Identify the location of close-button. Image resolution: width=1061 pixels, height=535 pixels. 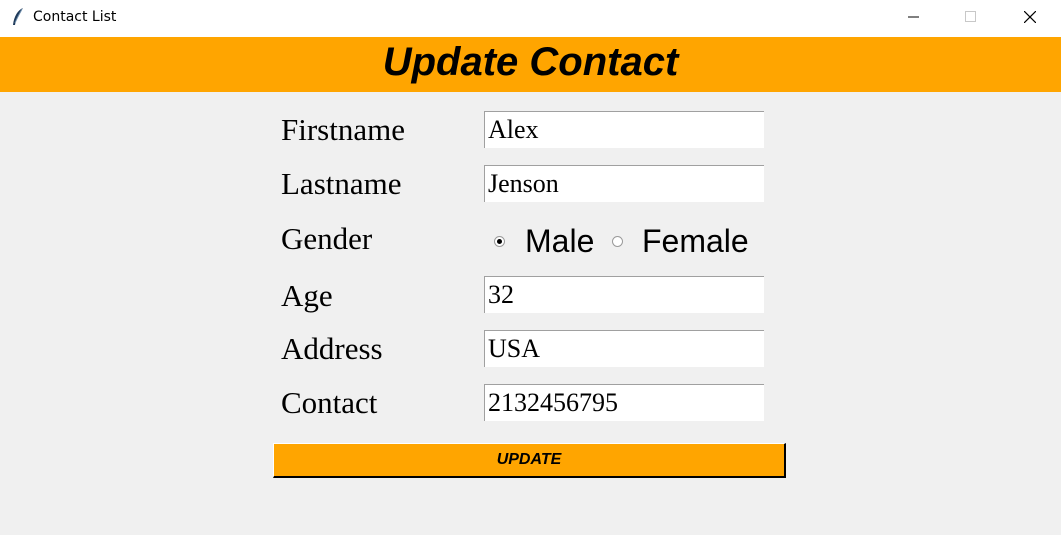
(1030, 18).